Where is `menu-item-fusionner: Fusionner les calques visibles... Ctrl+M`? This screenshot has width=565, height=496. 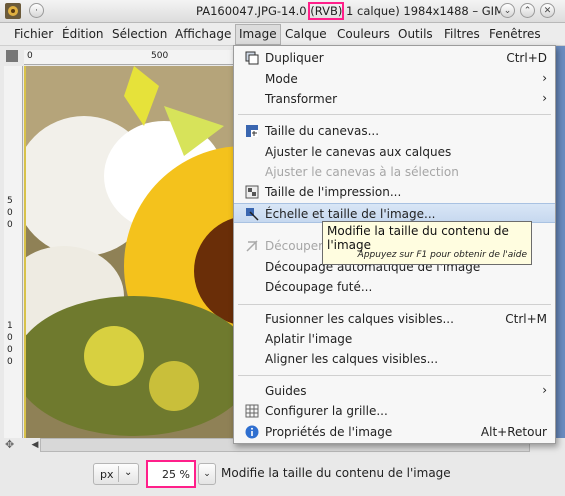 menu-item-fusionner: Fusionner les calques visibles... Ctrl+M is located at coordinates (394, 319).